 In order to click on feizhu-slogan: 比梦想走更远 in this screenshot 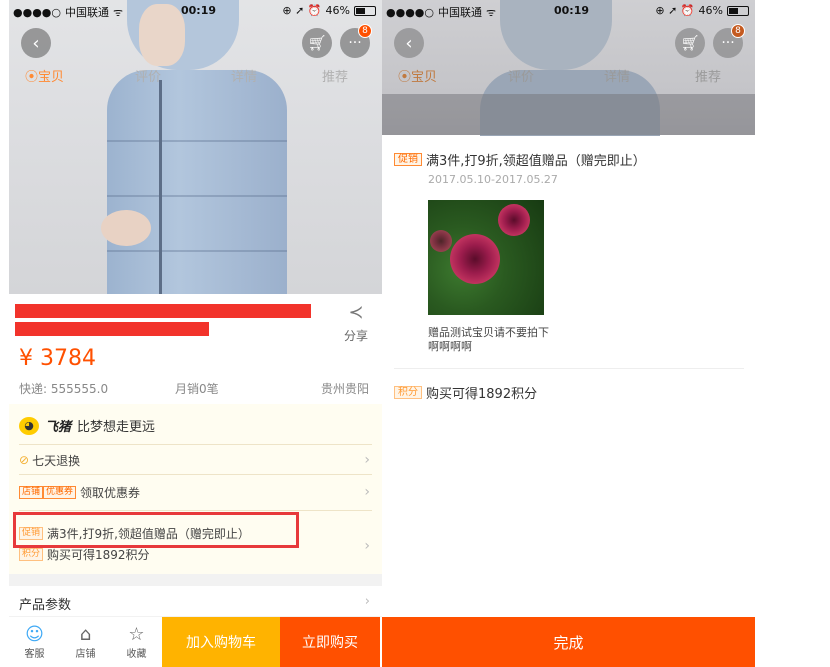, I will do `click(116, 427)`.